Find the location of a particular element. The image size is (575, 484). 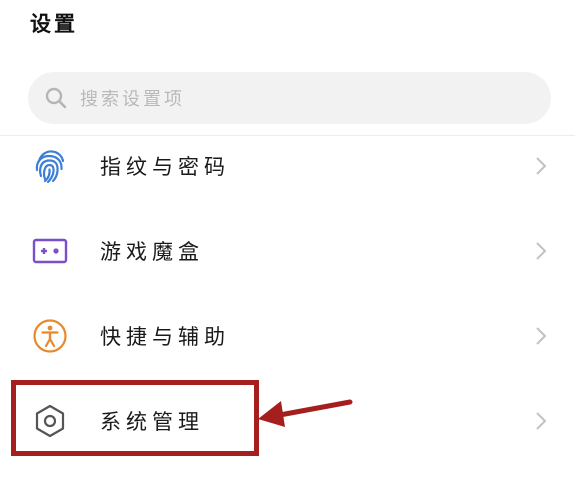

accessibility-icon is located at coordinates (50, 336).